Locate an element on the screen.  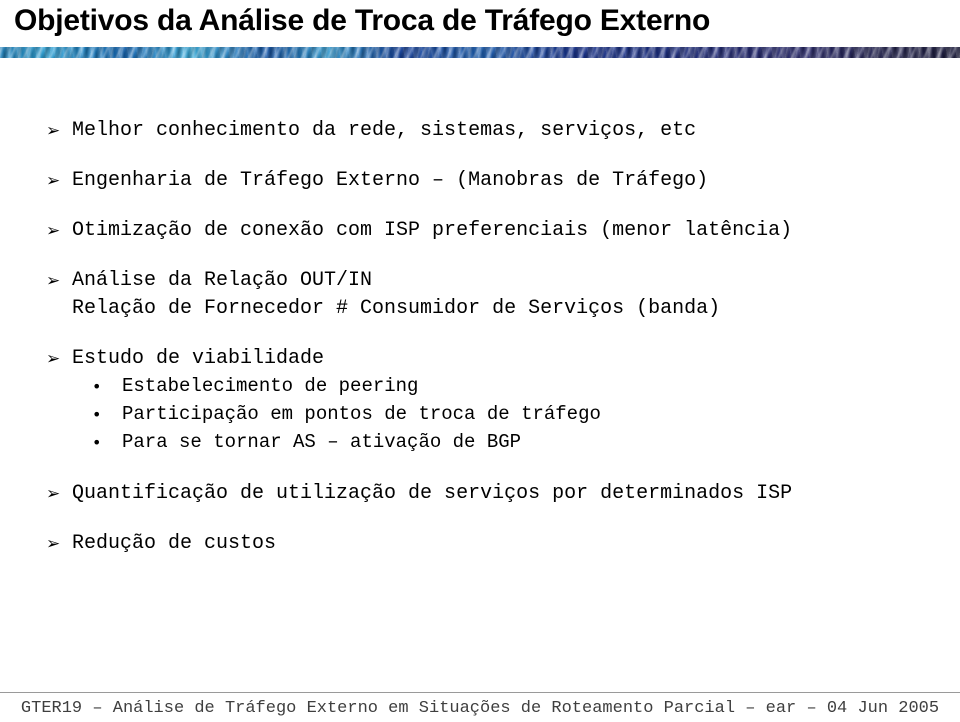
sub-list-item: • Estabelecimento de peering is located at coordinates (480, 386).